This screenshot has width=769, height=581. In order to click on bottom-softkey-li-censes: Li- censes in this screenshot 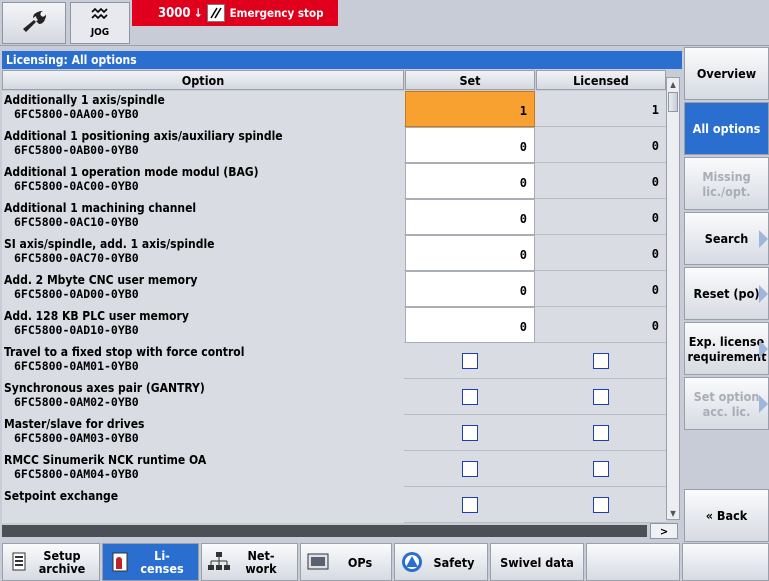, I will do `click(150, 562)`.